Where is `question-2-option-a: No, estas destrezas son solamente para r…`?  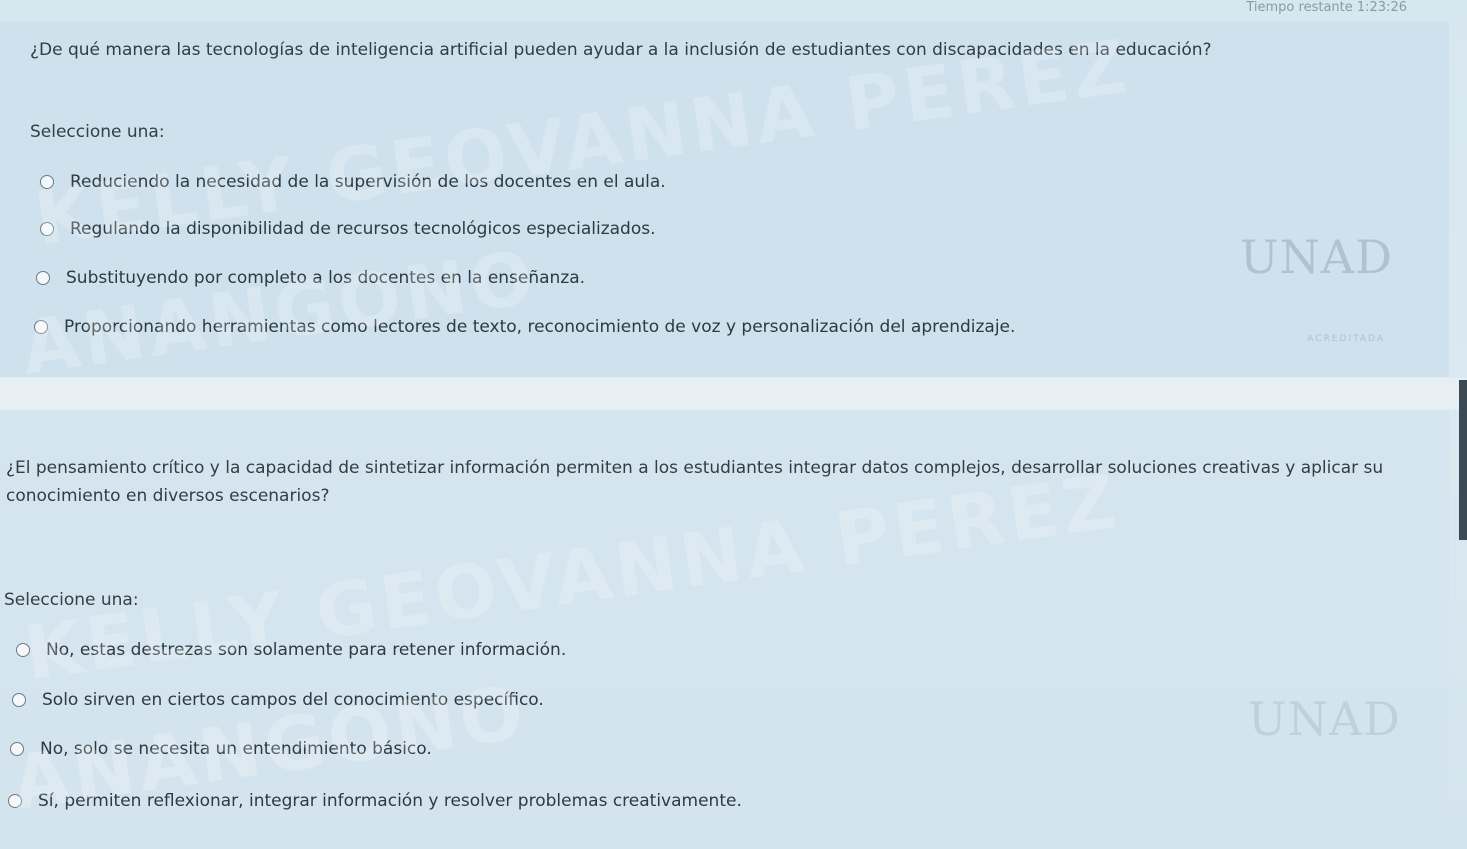
question-2-option-a: No, estas destrezas son solamente para r… is located at coordinates (291, 650).